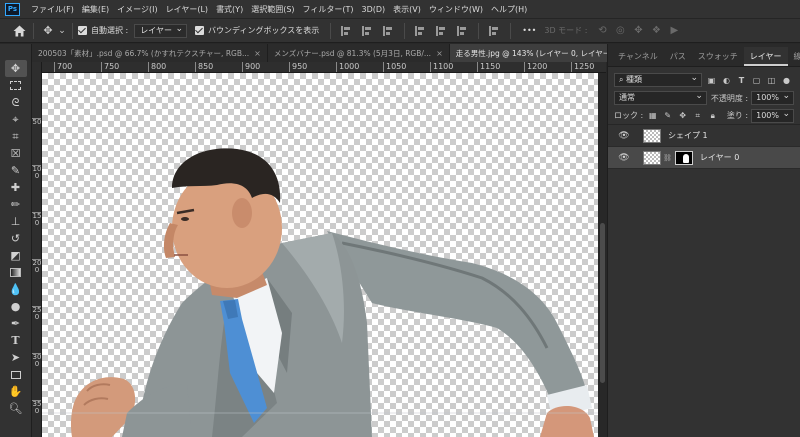  What do you see at coordinates (200, 30) in the screenshot?
I see `bounding-box-checkbox` at bounding box center [200, 30].